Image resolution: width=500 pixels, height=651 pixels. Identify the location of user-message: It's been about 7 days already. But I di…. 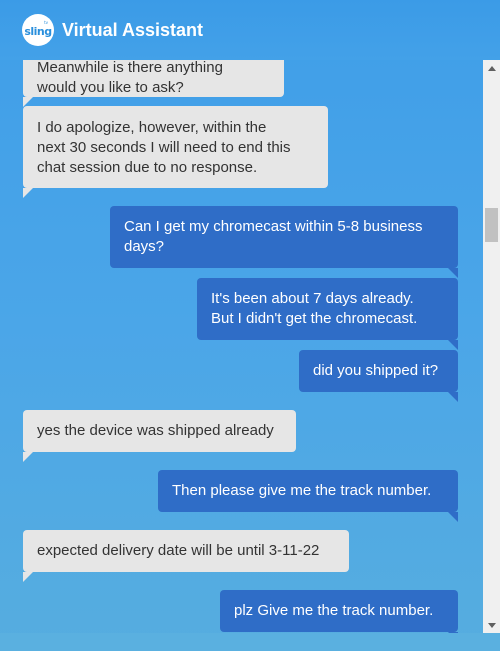
(327, 314).